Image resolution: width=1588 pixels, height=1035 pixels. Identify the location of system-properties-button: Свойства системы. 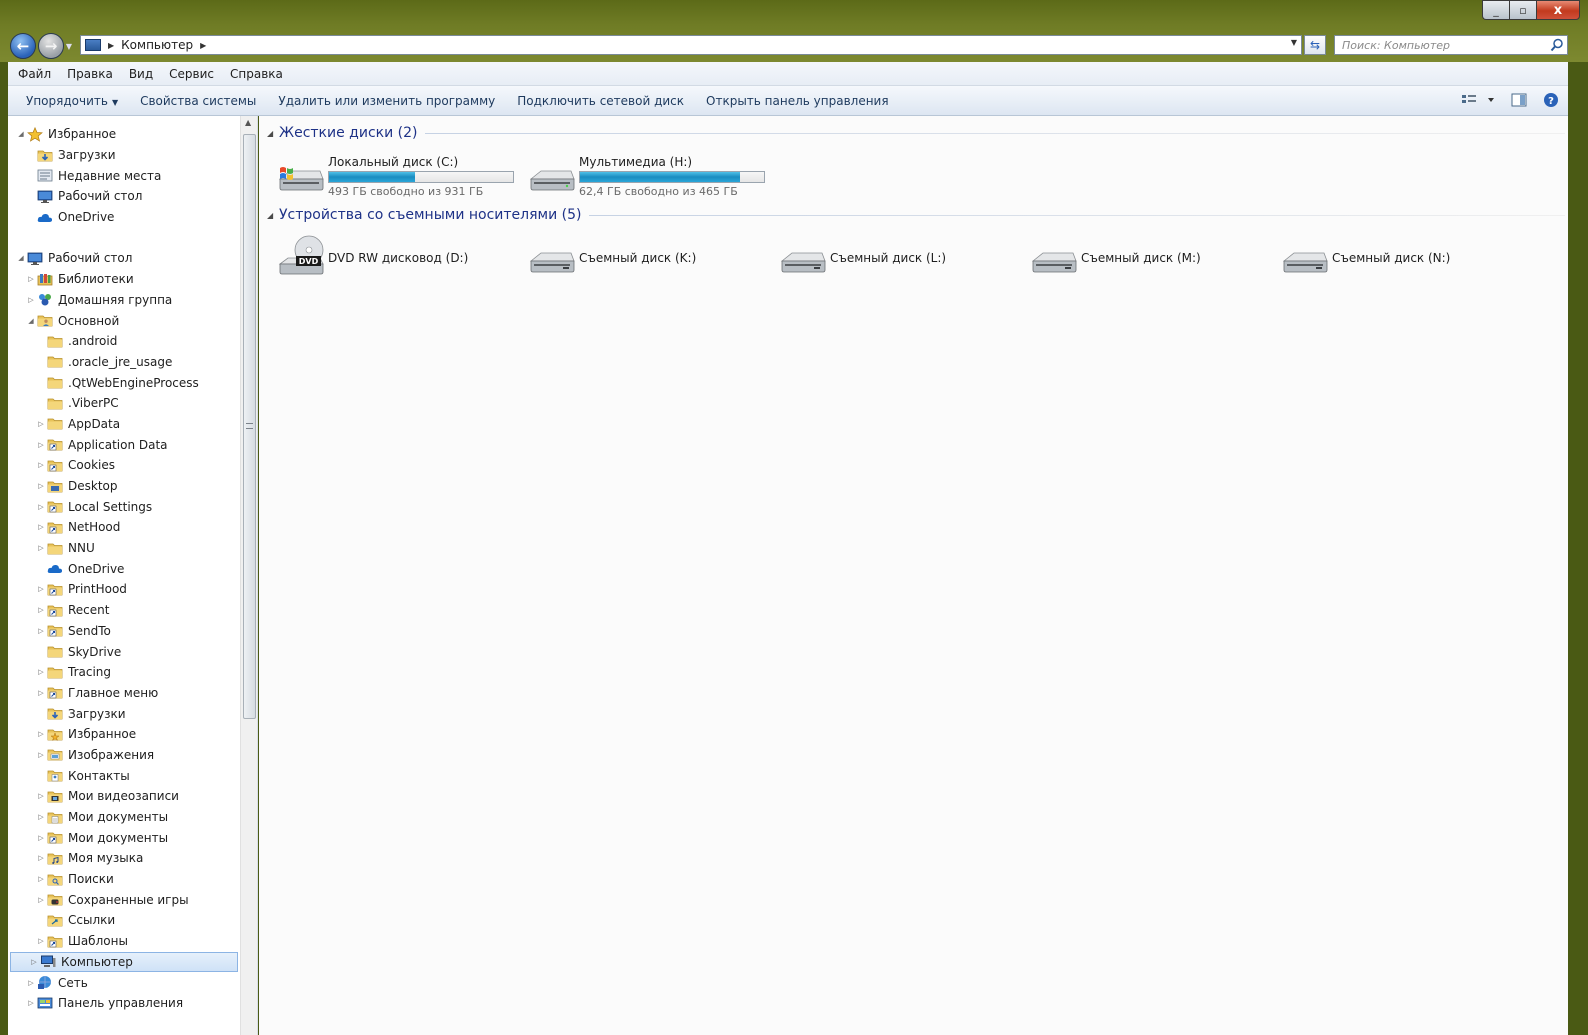
(201, 101).